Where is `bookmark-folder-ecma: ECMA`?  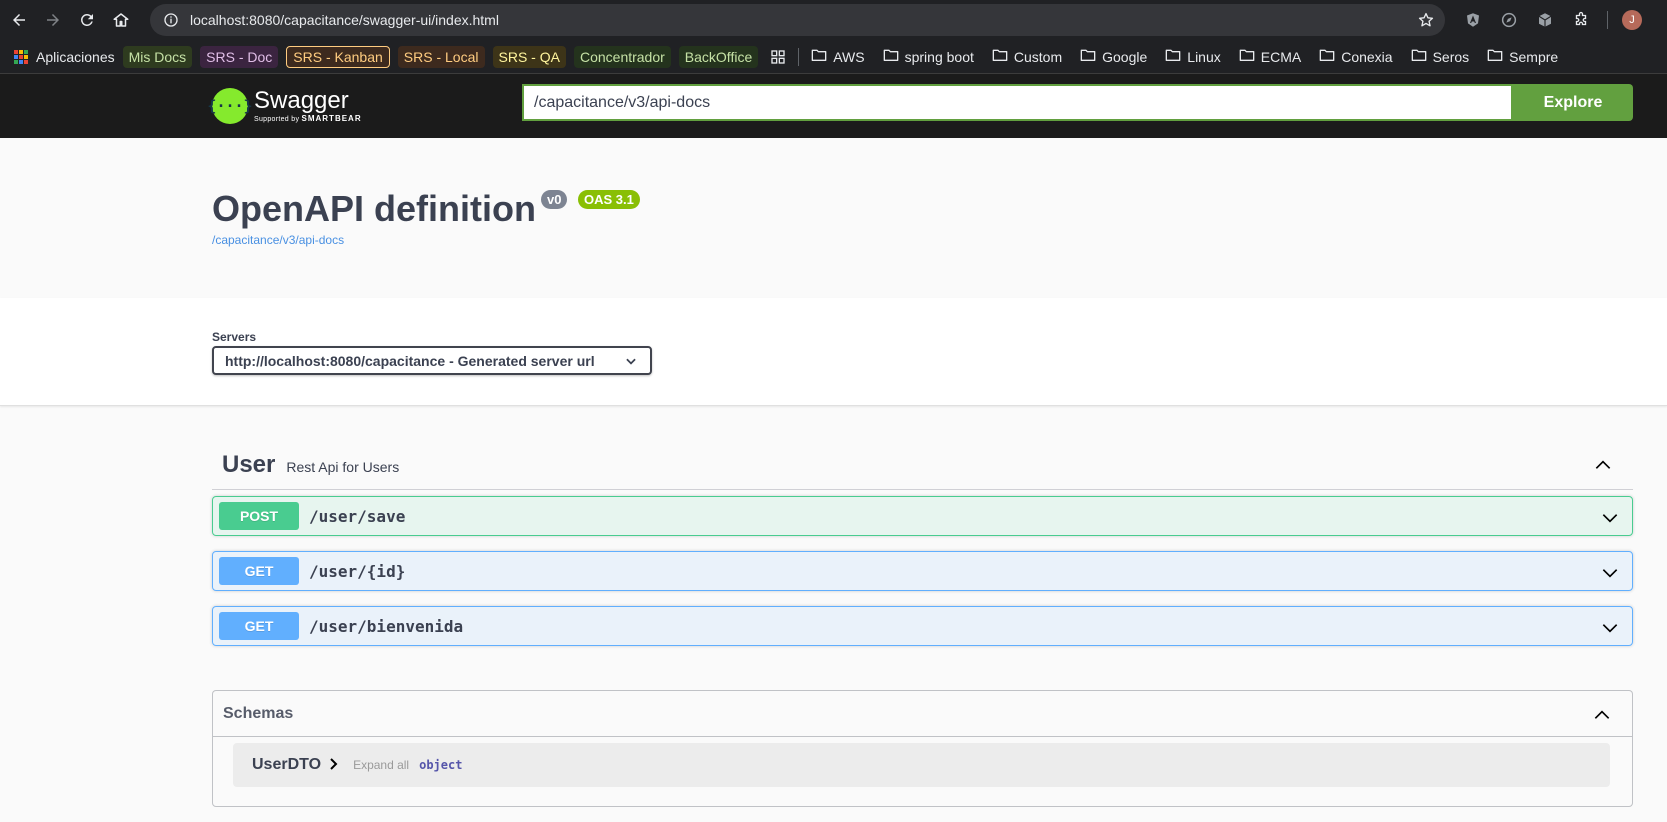 bookmark-folder-ecma: ECMA is located at coordinates (1270, 57).